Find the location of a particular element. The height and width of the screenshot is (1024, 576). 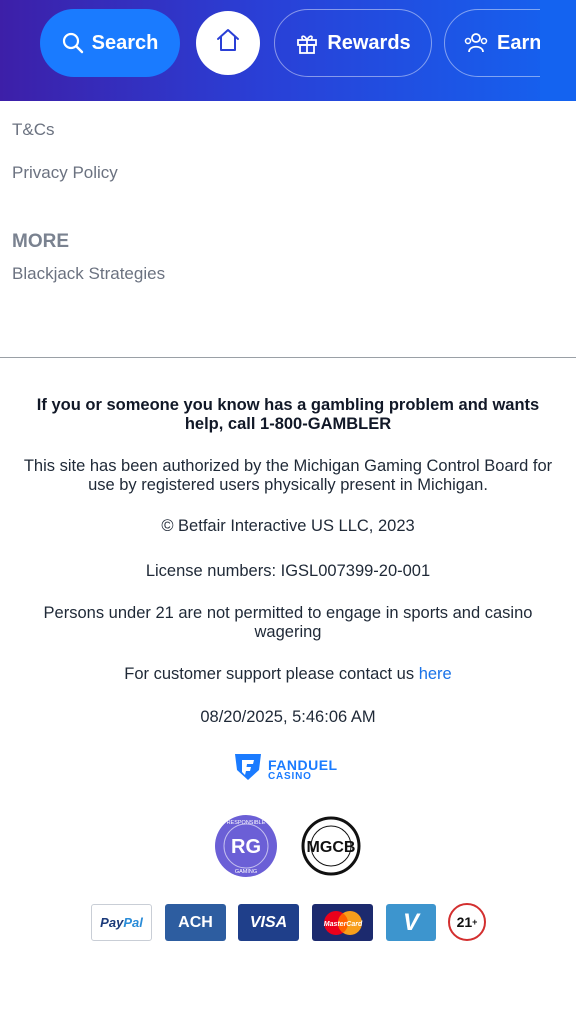

gift-icon is located at coordinates (307, 43).